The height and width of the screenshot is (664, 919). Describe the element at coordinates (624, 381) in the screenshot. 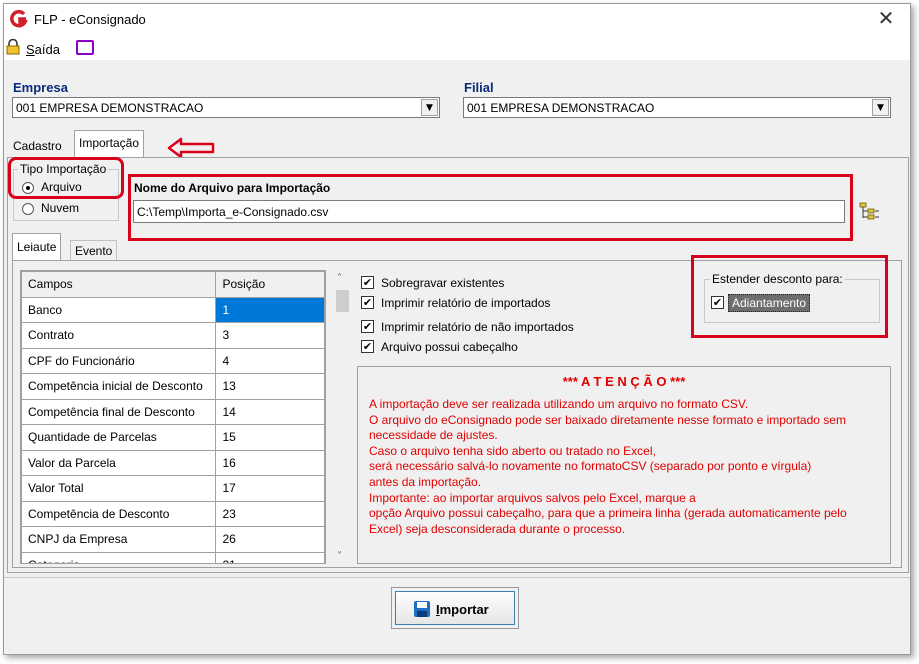

I see `attention-title: *** A T E N Ç Ã O ***` at that location.